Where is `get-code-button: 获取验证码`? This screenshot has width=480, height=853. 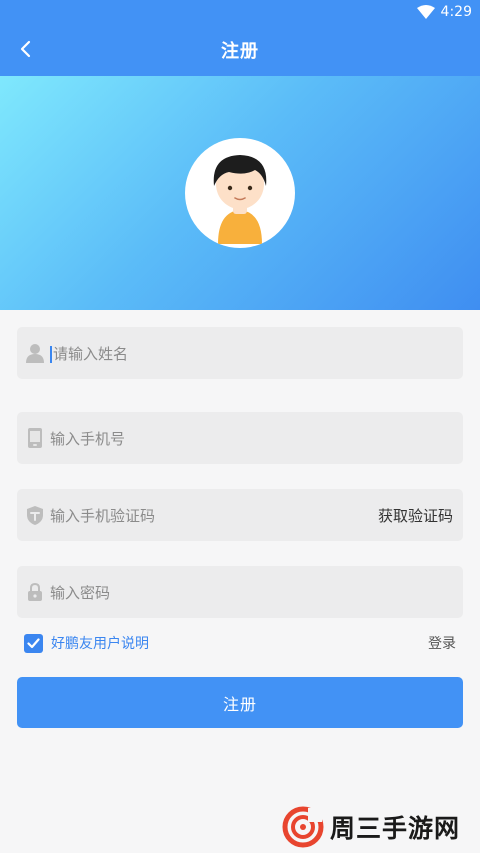
get-code-button: 获取验证码 is located at coordinates (415, 515).